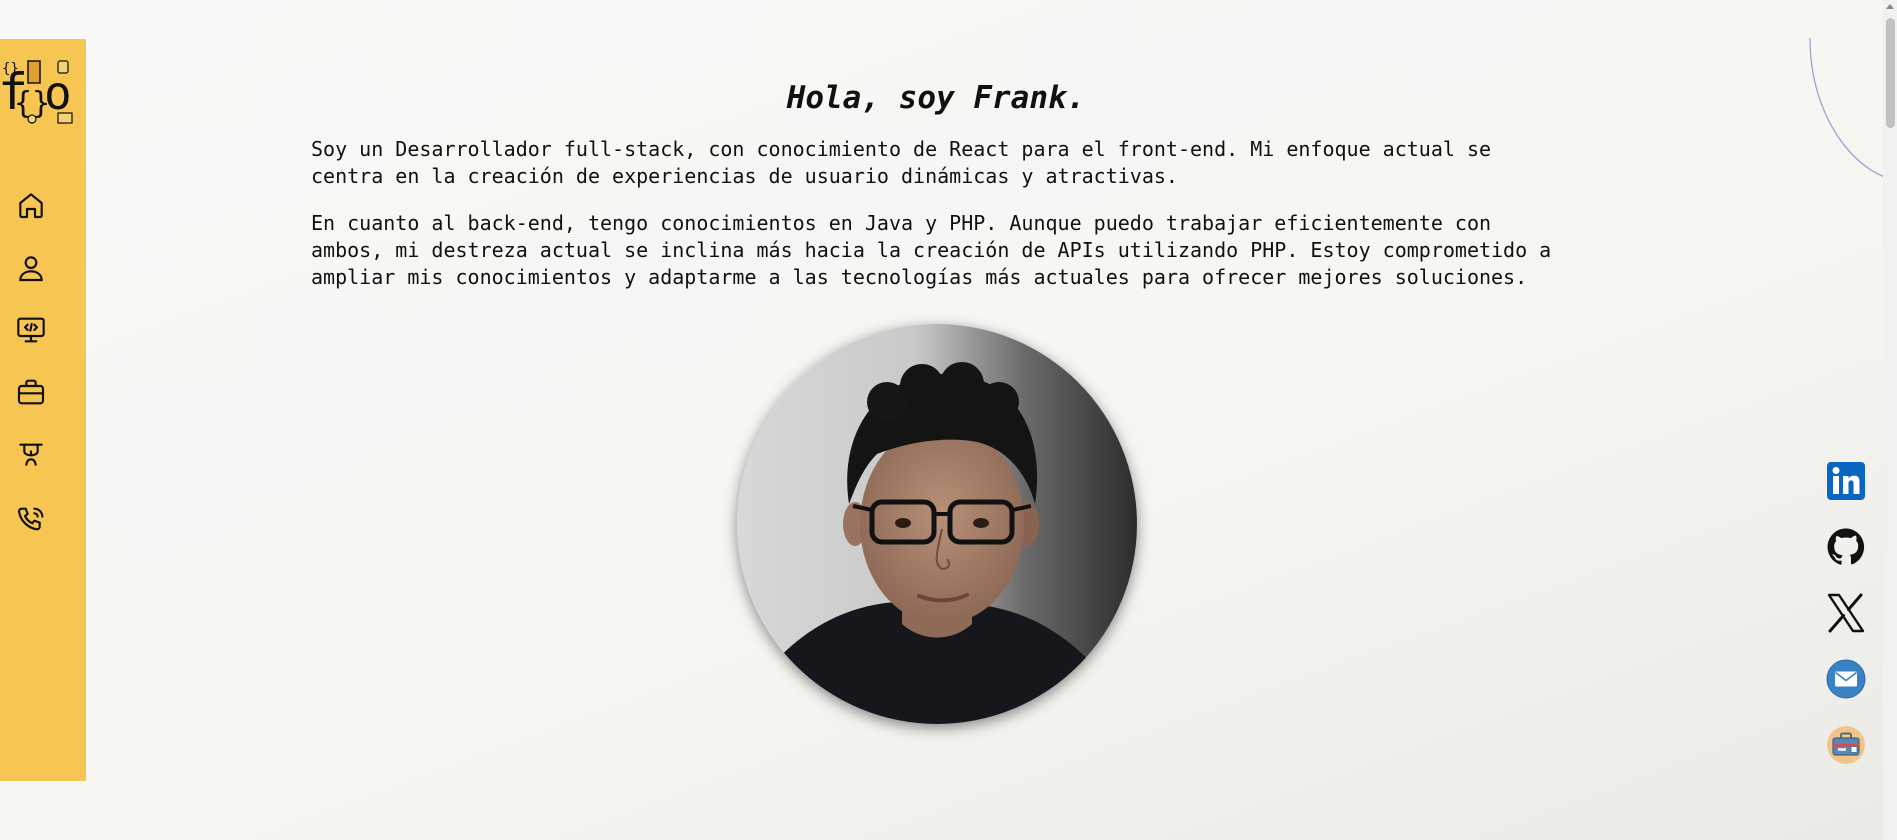  I want to click on home-icon, so click(31, 206).